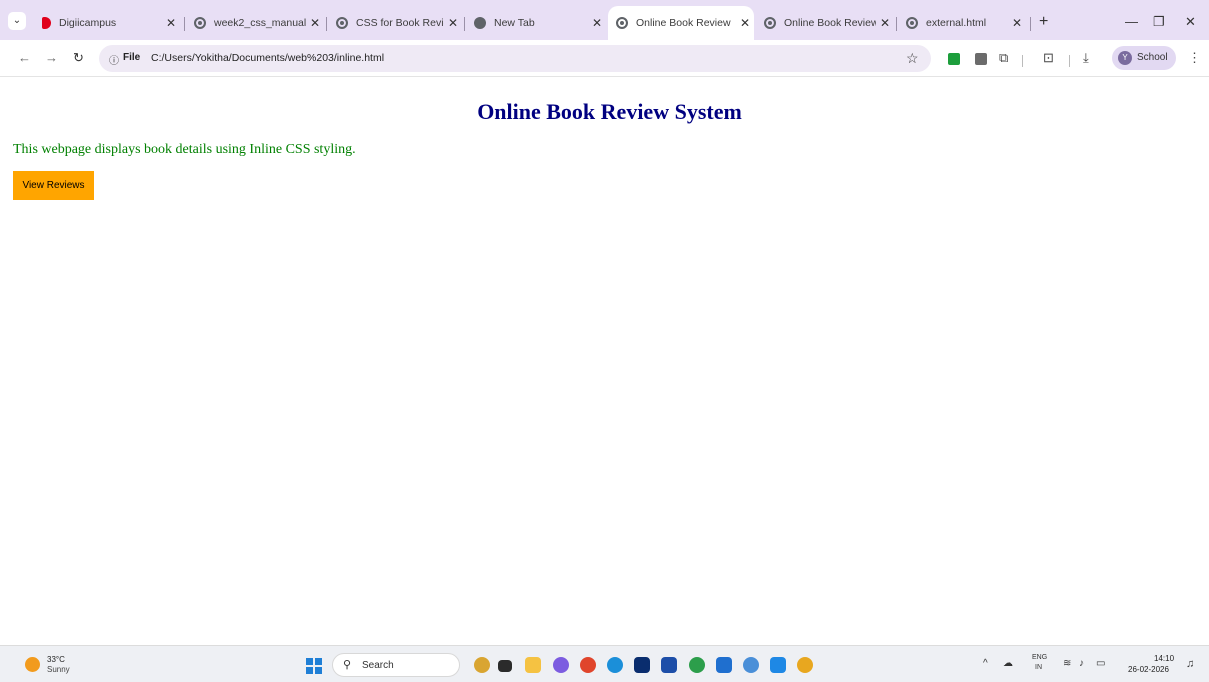 This screenshot has height=682, width=1209. What do you see at coordinates (609, 111) in the screenshot?
I see `page-title: Online Book Review System` at bounding box center [609, 111].